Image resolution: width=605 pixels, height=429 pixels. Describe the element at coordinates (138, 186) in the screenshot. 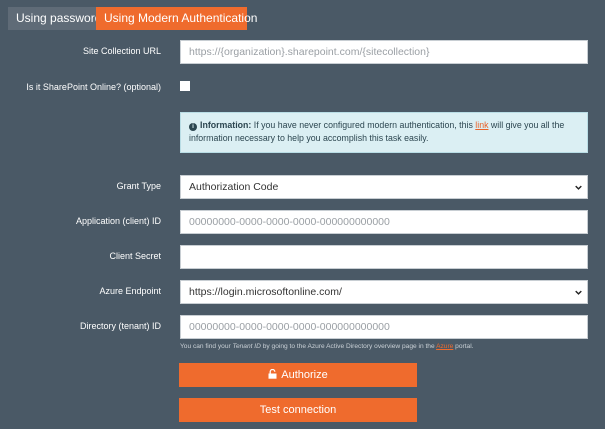

I see `grant-type-label: Grant Type` at that location.